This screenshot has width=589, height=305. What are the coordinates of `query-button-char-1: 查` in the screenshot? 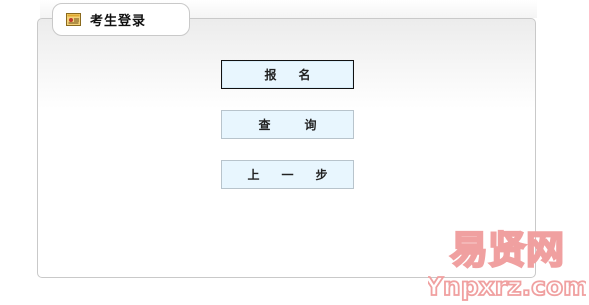 It's located at (264, 125).